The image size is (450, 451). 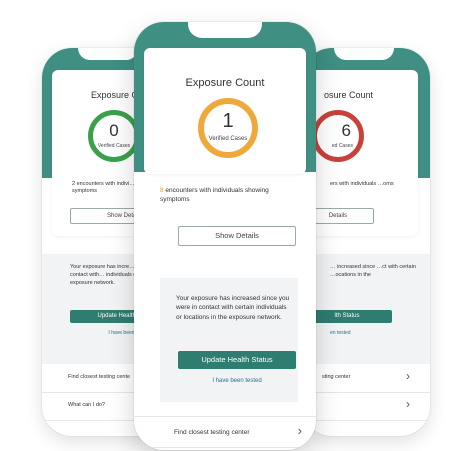 I want to click on verified-count: 0, so click(x=114, y=130).